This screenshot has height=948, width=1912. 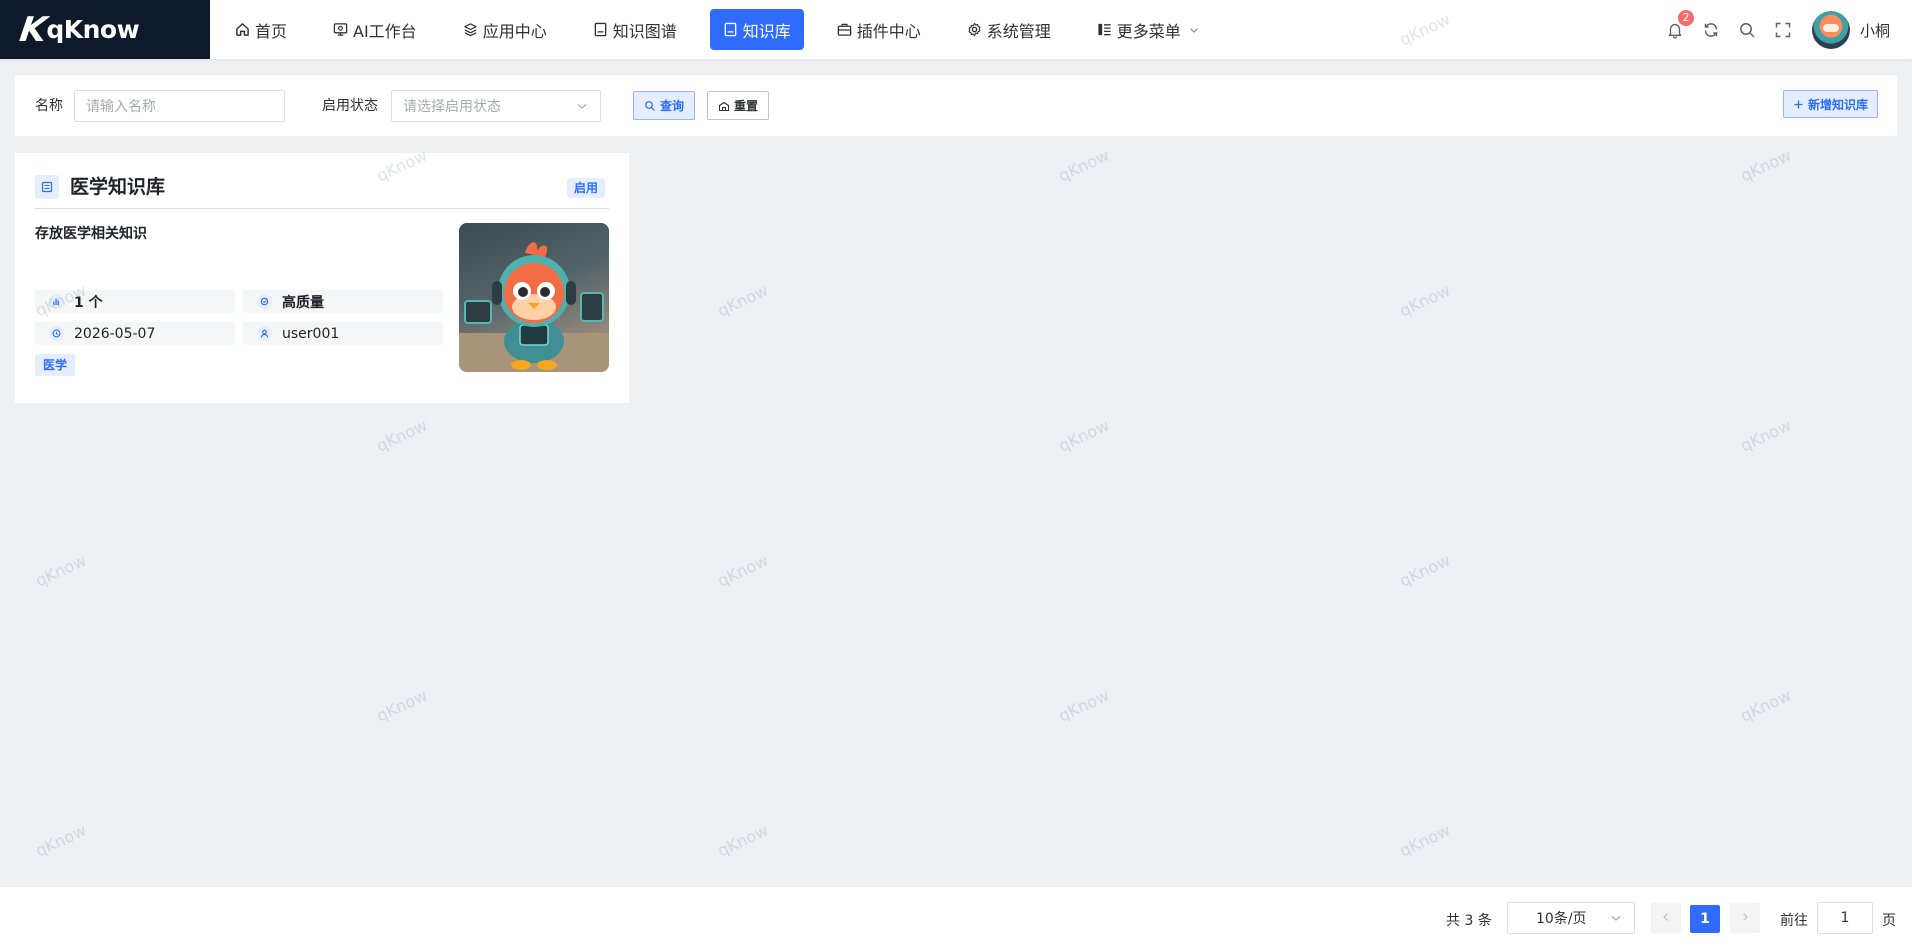 What do you see at coordinates (1018, 31) in the screenshot?
I see `nav-label: 系统管理` at bounding box center [1018, 31].